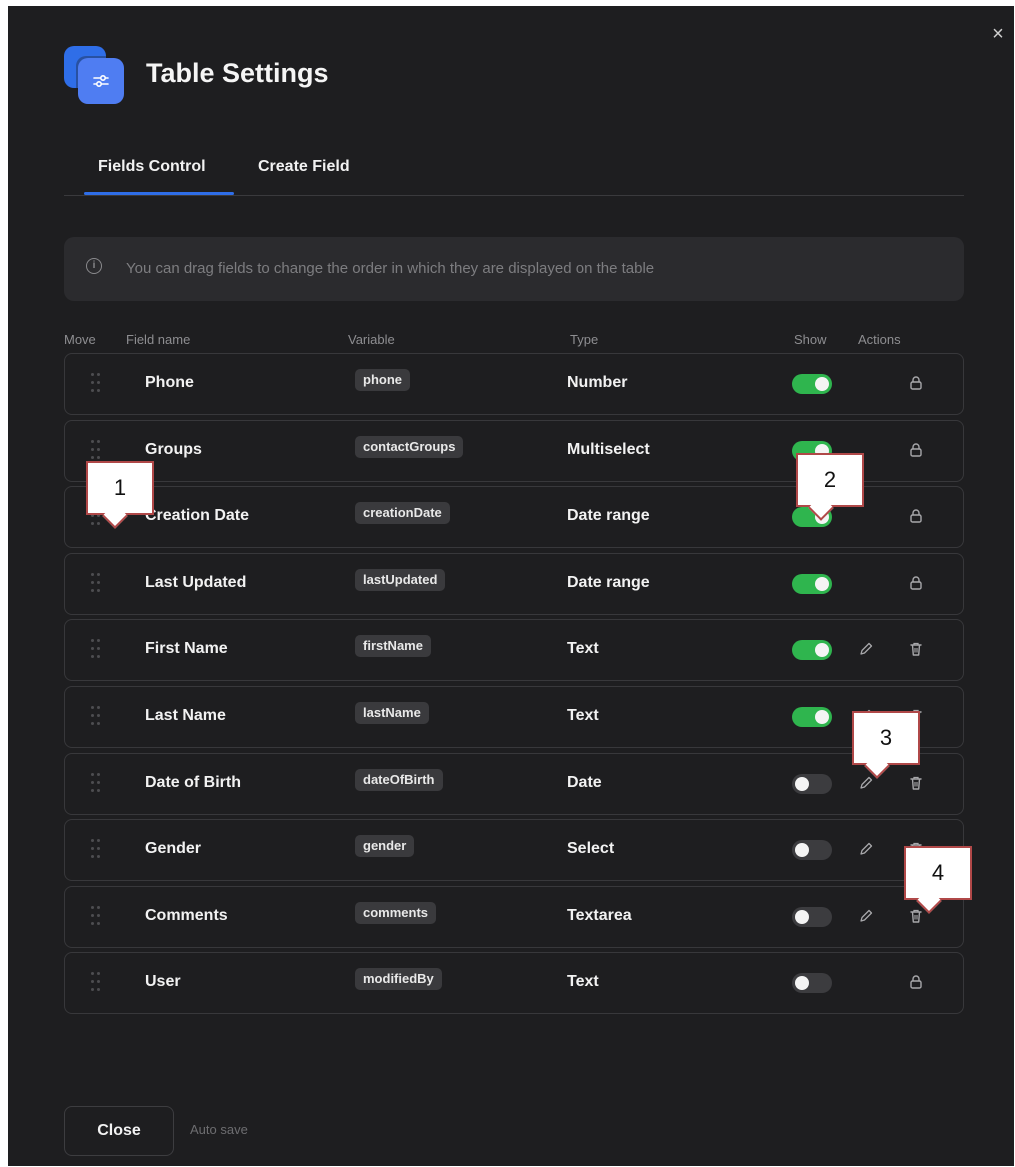  Describe the element at coordinates (886, 745) in the screenshot. I see `callout-3: 3` at that location.